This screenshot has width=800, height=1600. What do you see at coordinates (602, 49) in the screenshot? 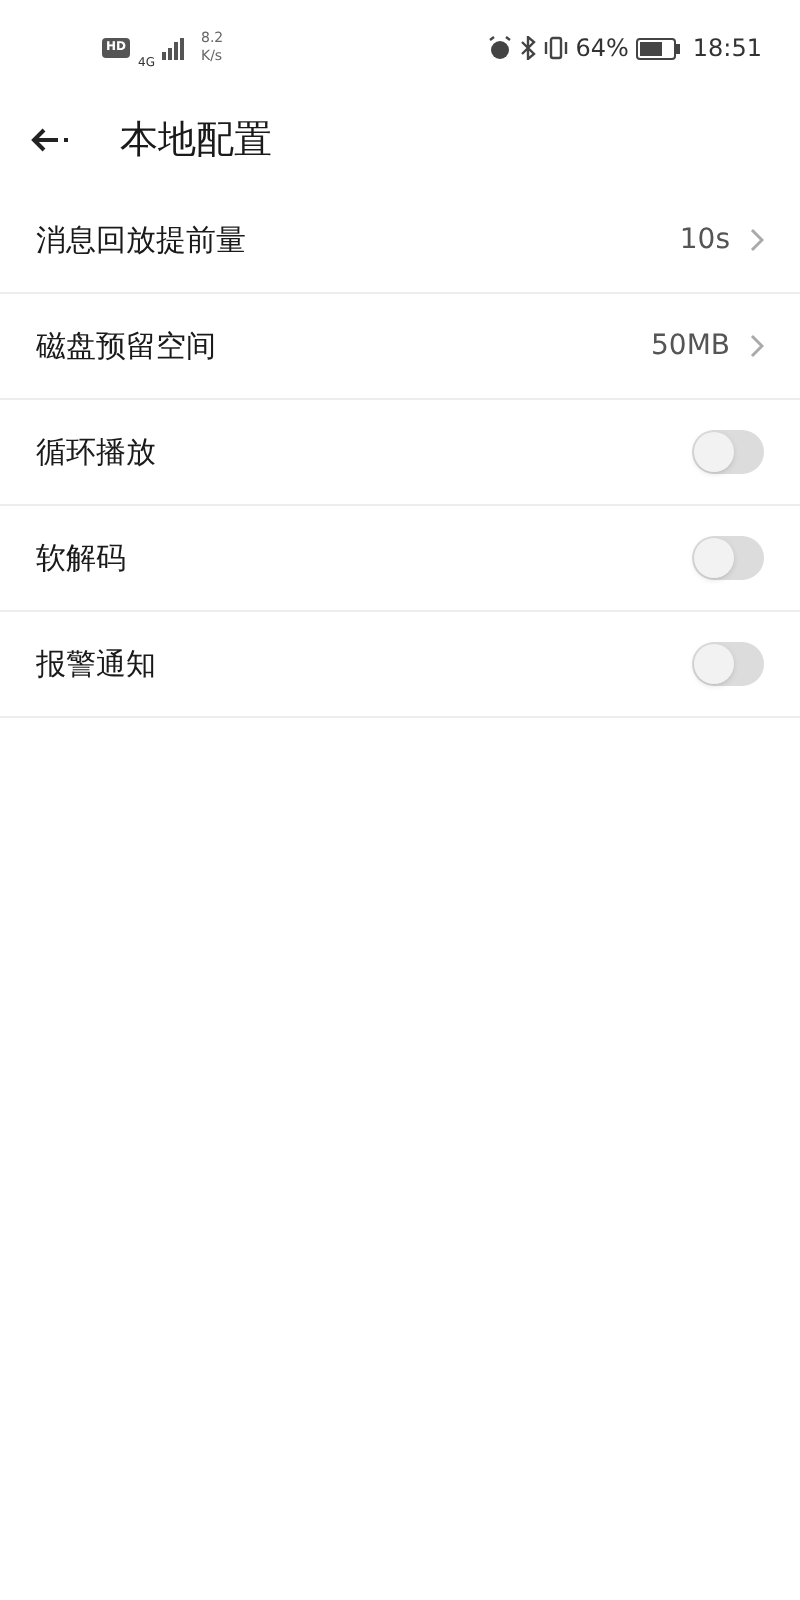
I see `battery-percent: 64%` at bounding box center [602, 49].